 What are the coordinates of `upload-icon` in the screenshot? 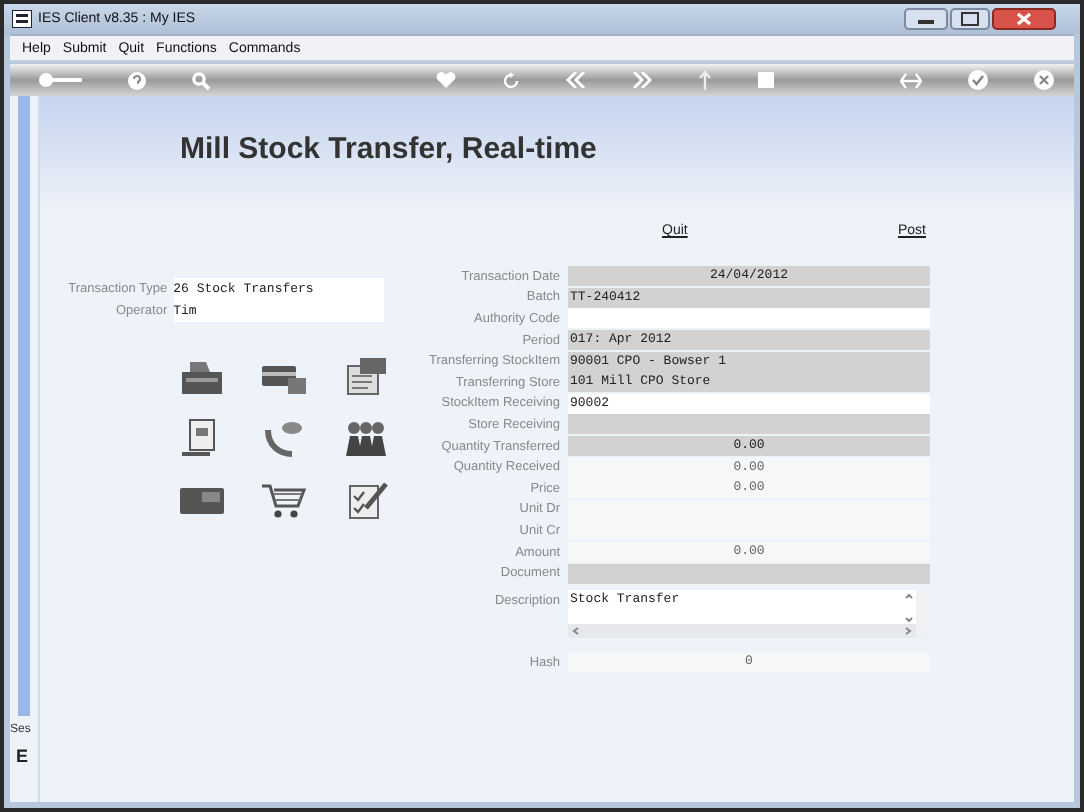 It's located at (705, 80).